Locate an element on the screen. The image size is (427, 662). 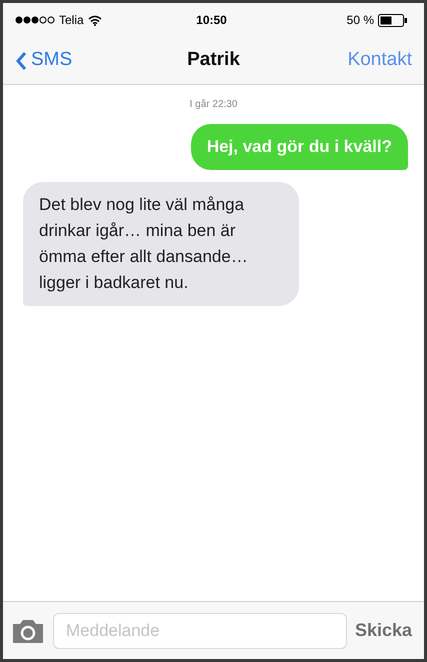
received-message-bubble: Det blev nog lite väl många drinkar igår… mina ben är ömma efter allt dansande… ligger i badkaret nu. is located at coordinates (161, 244).